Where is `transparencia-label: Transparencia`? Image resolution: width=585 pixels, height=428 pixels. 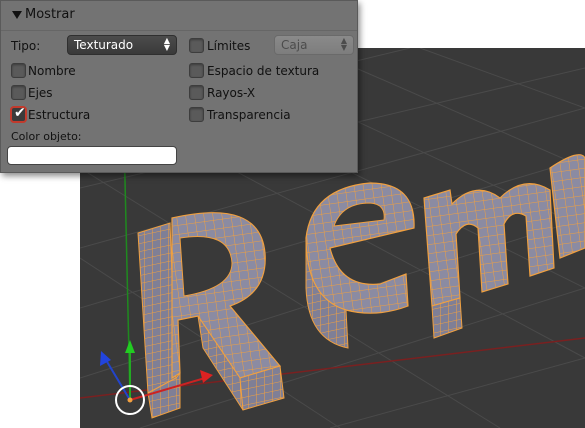
transparencia-label: Transparencia is located at coordinates (249, 115).